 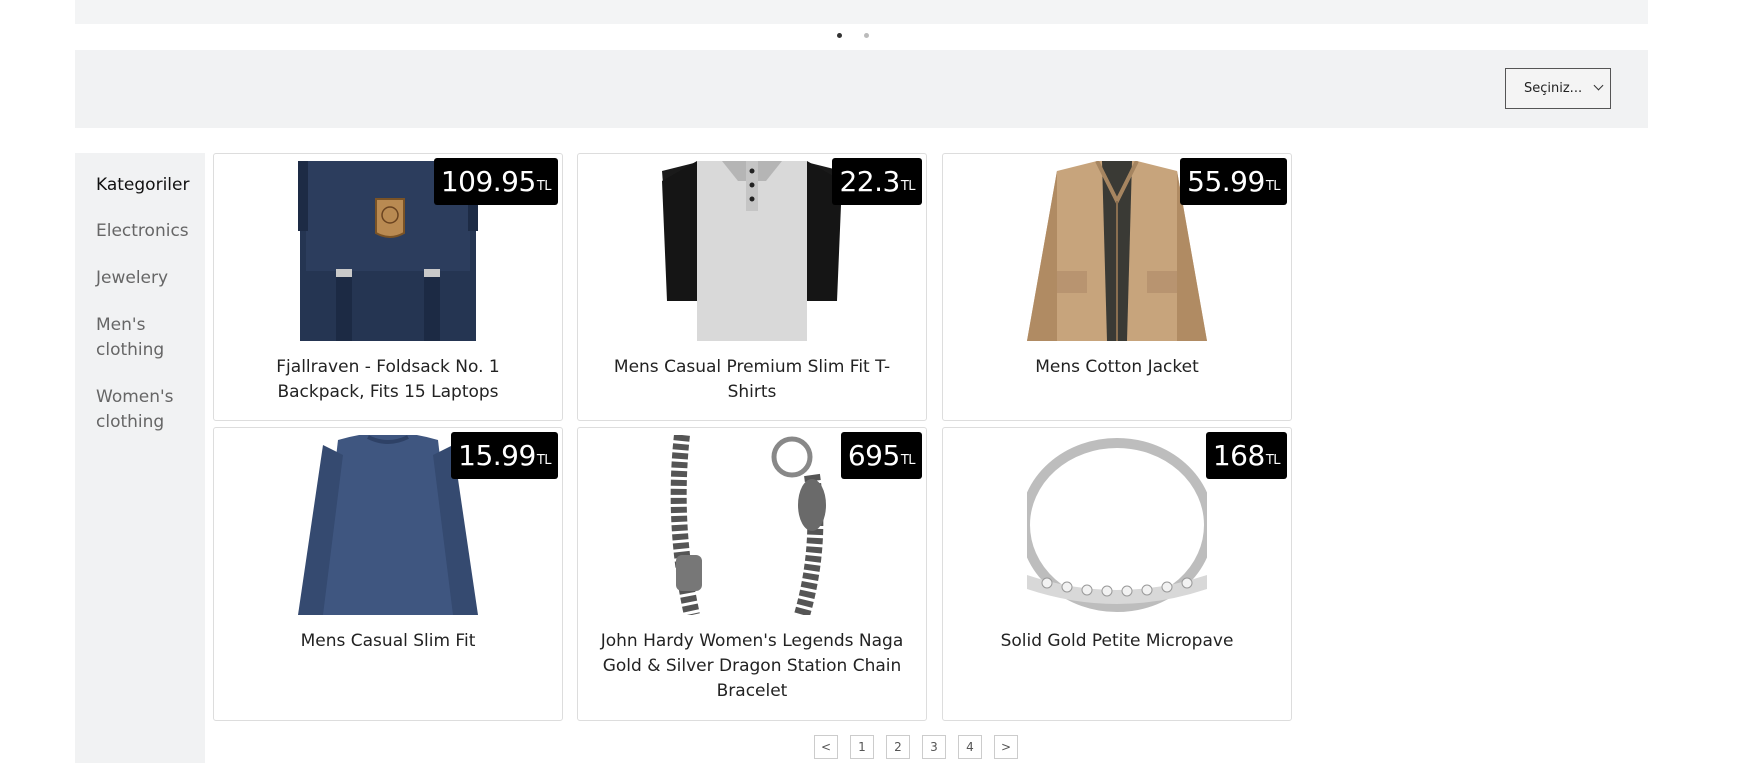 What do you see at coordinates (497, 455) in the screenshot?
I see `price-value: 15.99` at bounding box center [497, 455].